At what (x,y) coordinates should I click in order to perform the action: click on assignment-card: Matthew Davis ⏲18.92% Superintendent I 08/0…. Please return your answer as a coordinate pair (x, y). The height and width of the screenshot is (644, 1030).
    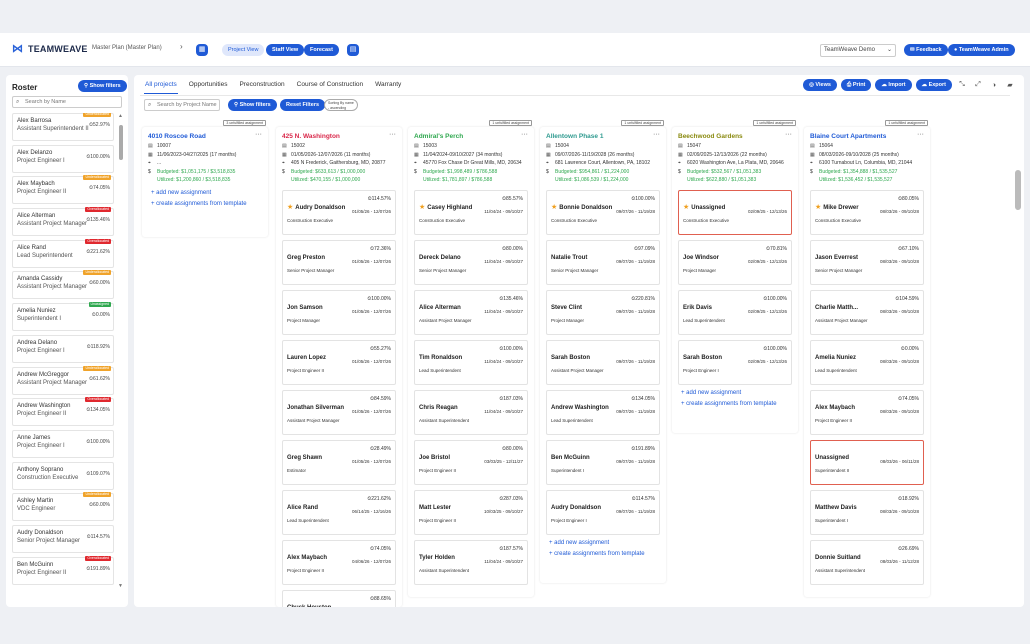
    Looking at the image, I should click on (867, 512).